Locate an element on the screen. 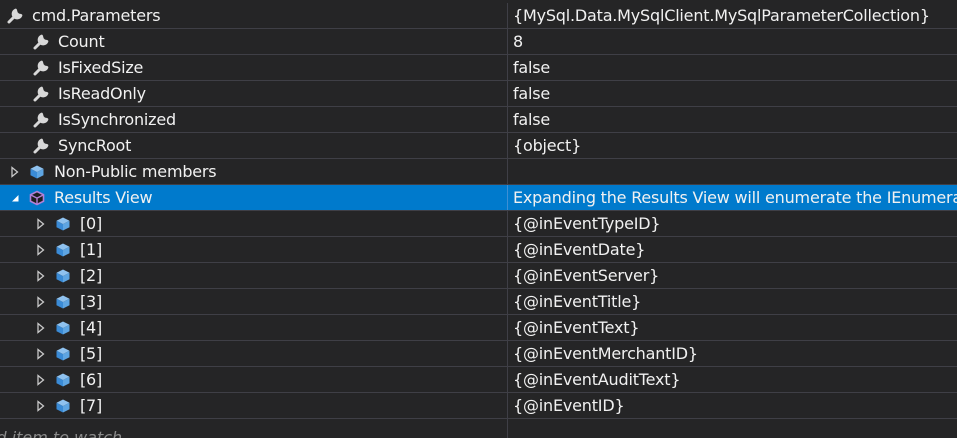 The height and width of the screenshot is (438, 957). value-cell: {@inEventTypeID} is located at coordinates (732, 223).